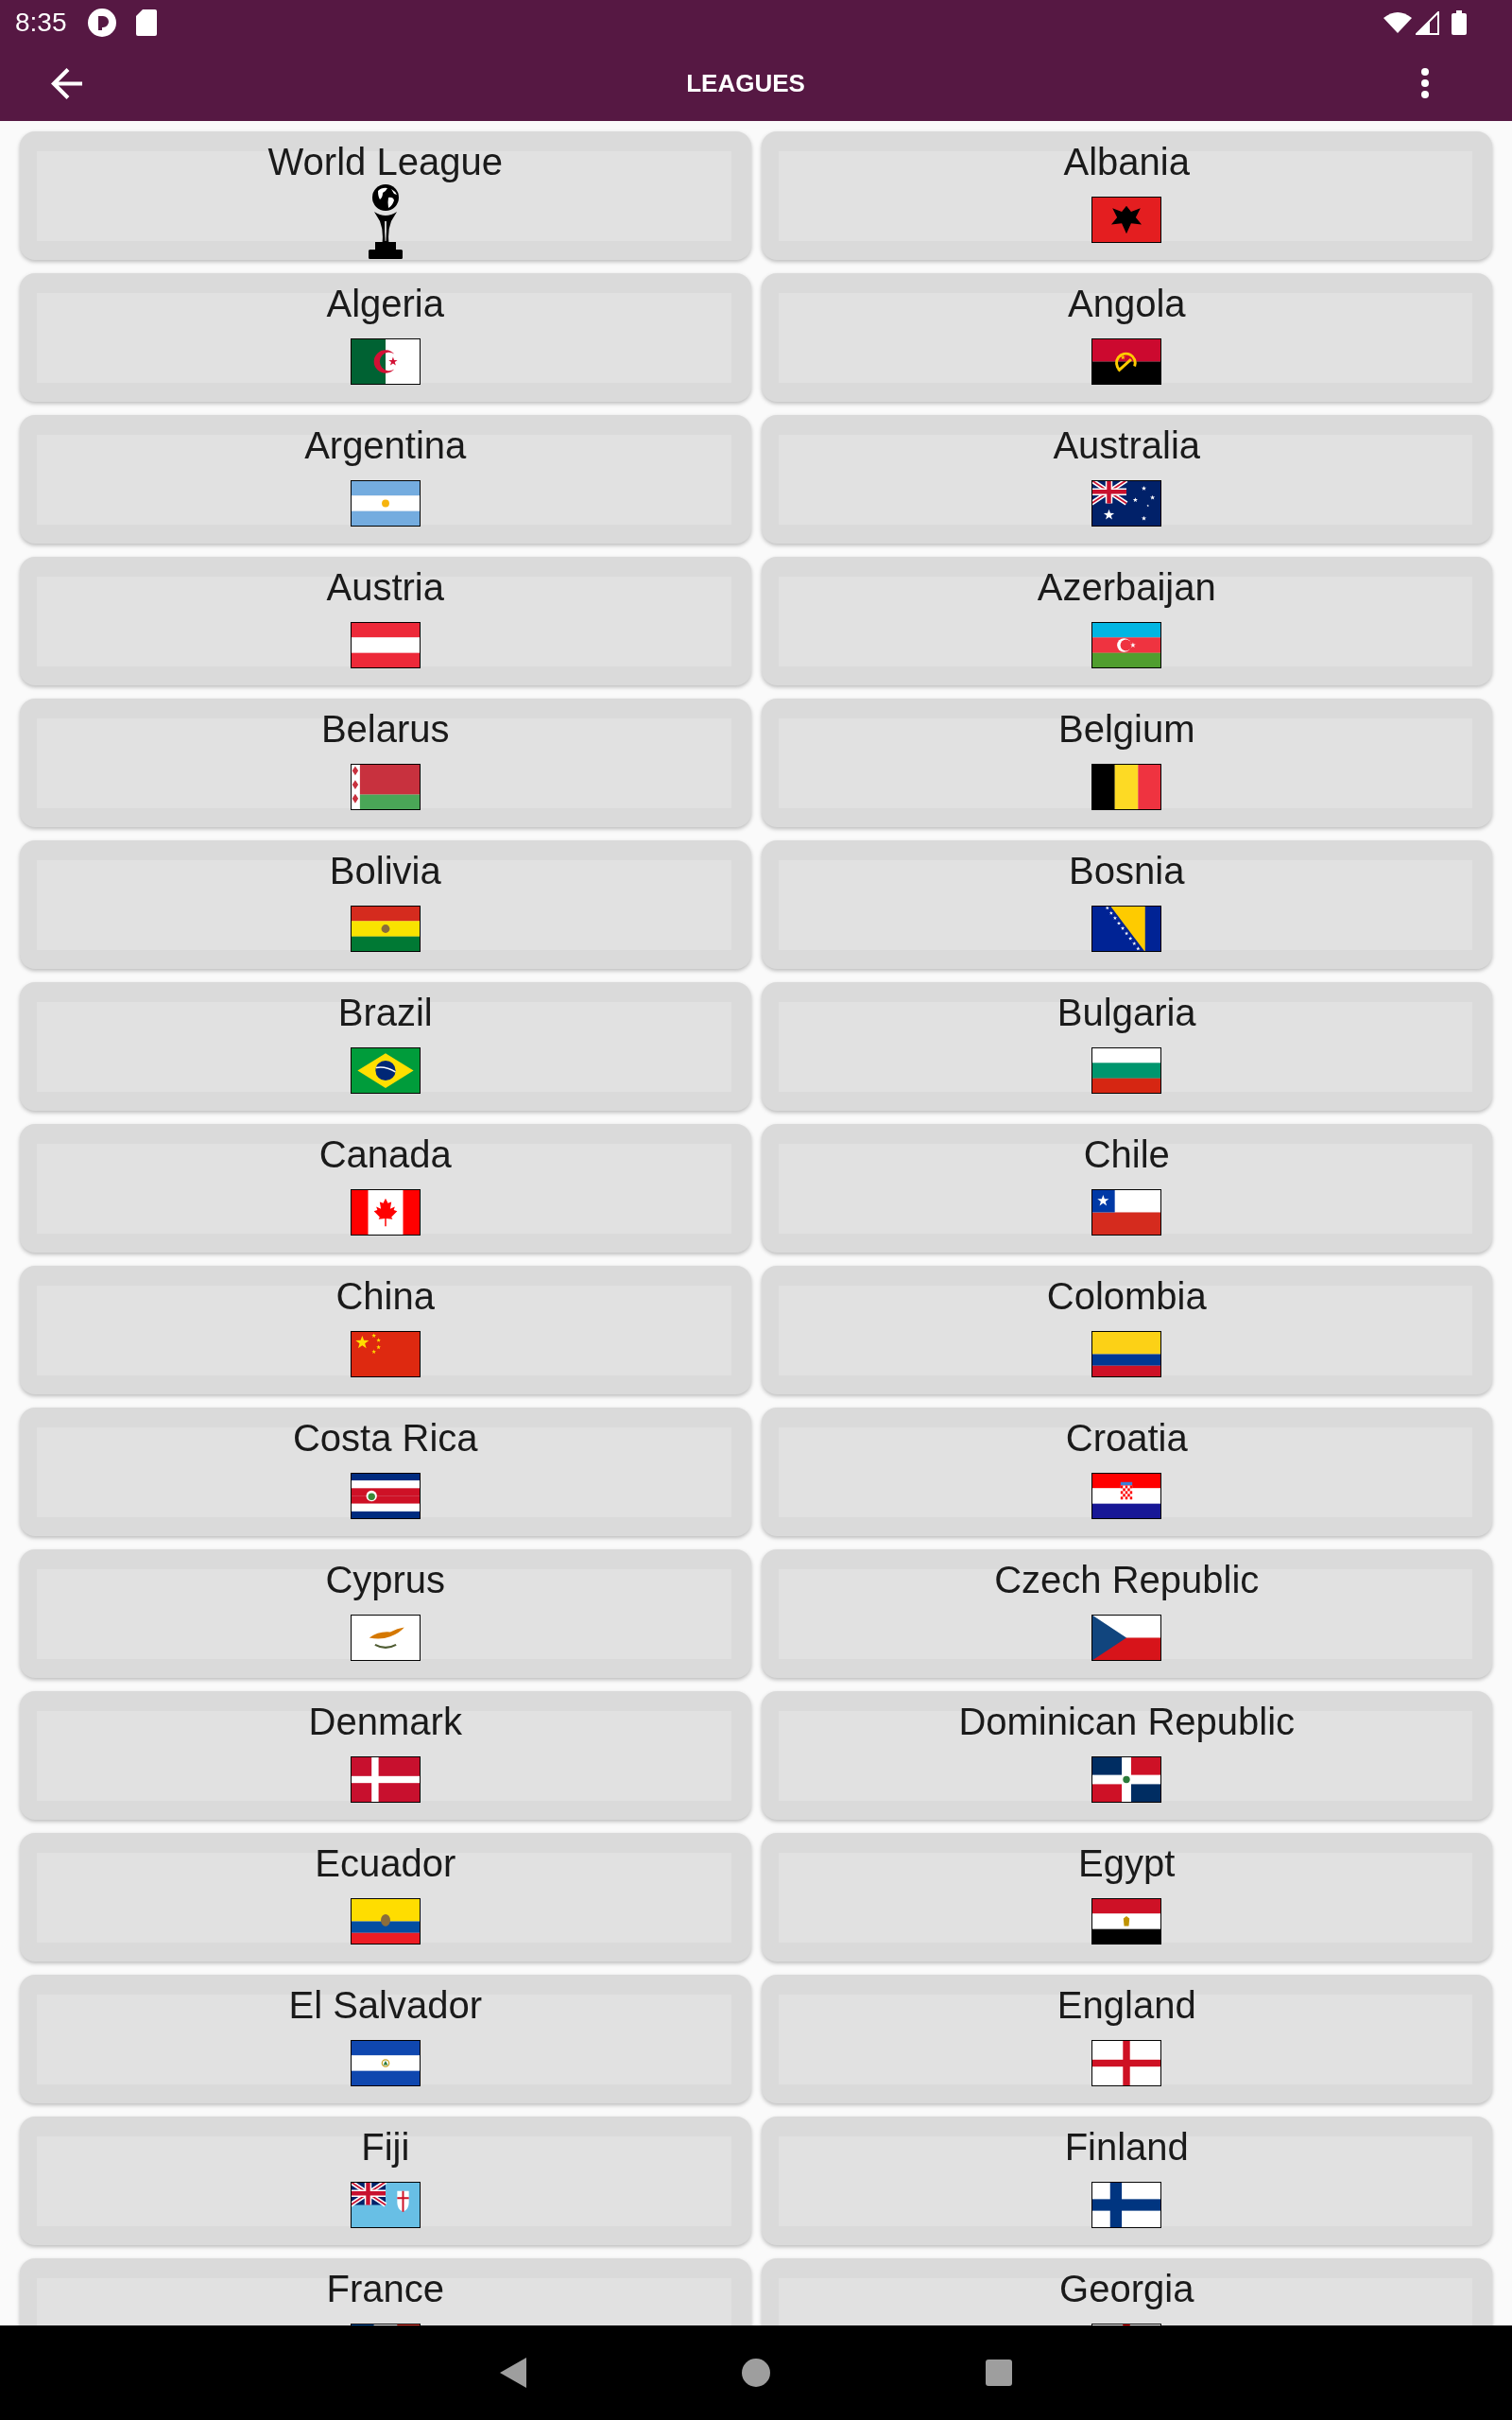  I want to click on league-card: Finland, so click(1126, 2181).